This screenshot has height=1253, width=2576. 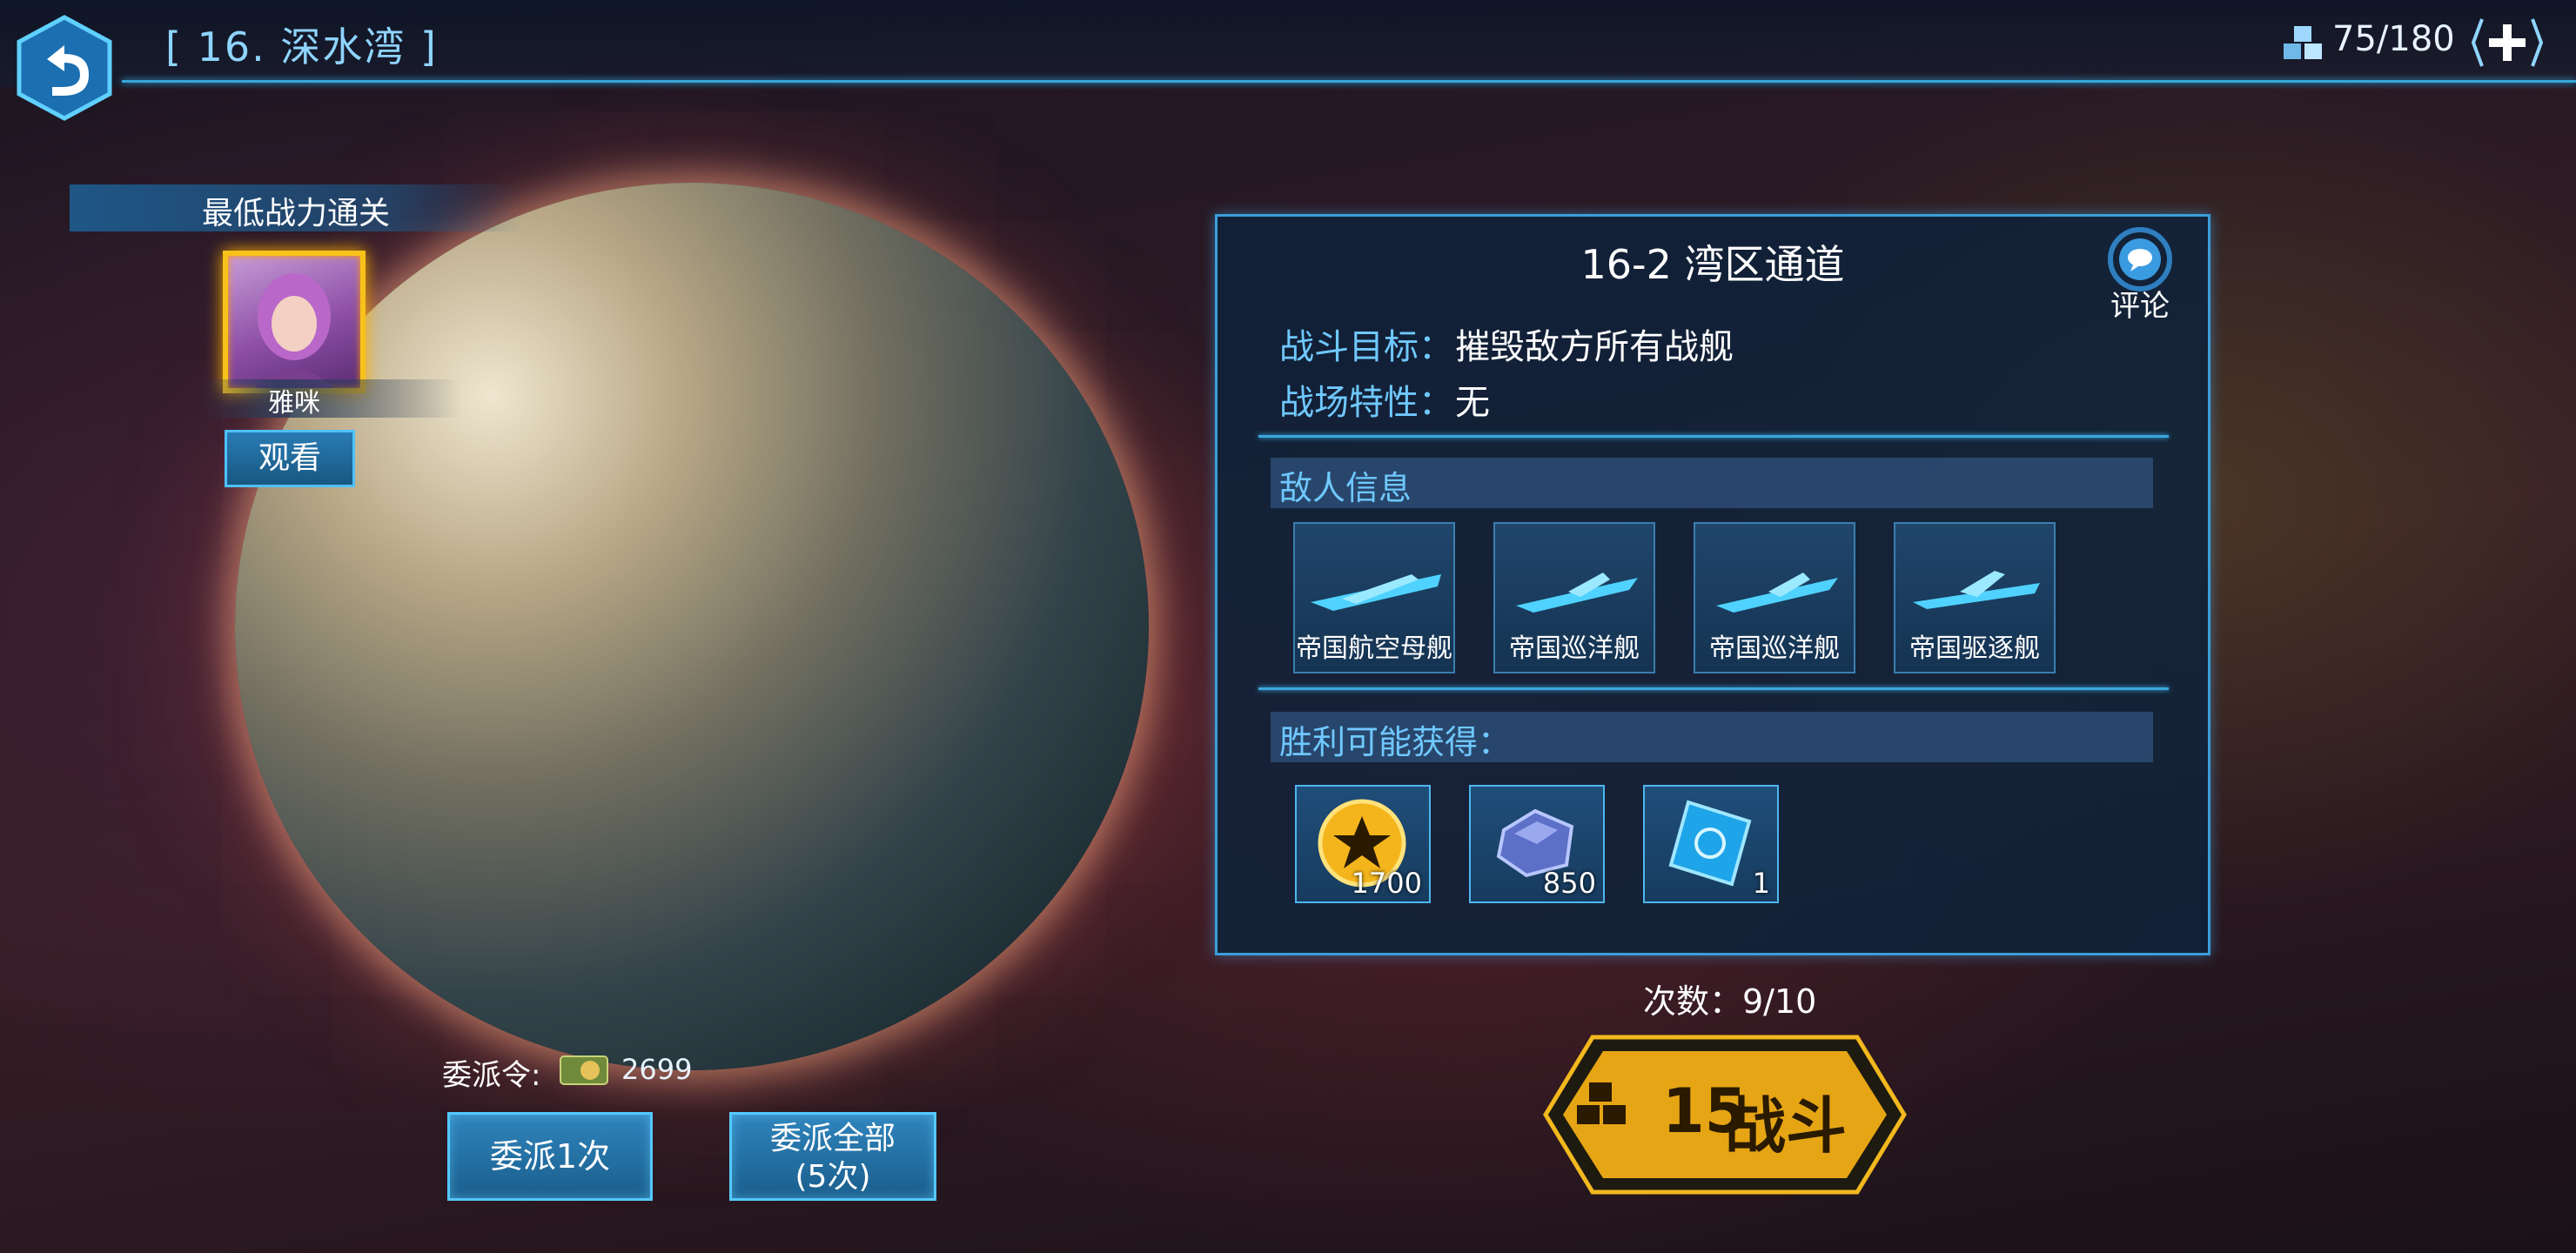 What do you see at coordinates (1349, 81) in the screenshot?
I see `top-bar-divider` at bounding box center [1349, 81].